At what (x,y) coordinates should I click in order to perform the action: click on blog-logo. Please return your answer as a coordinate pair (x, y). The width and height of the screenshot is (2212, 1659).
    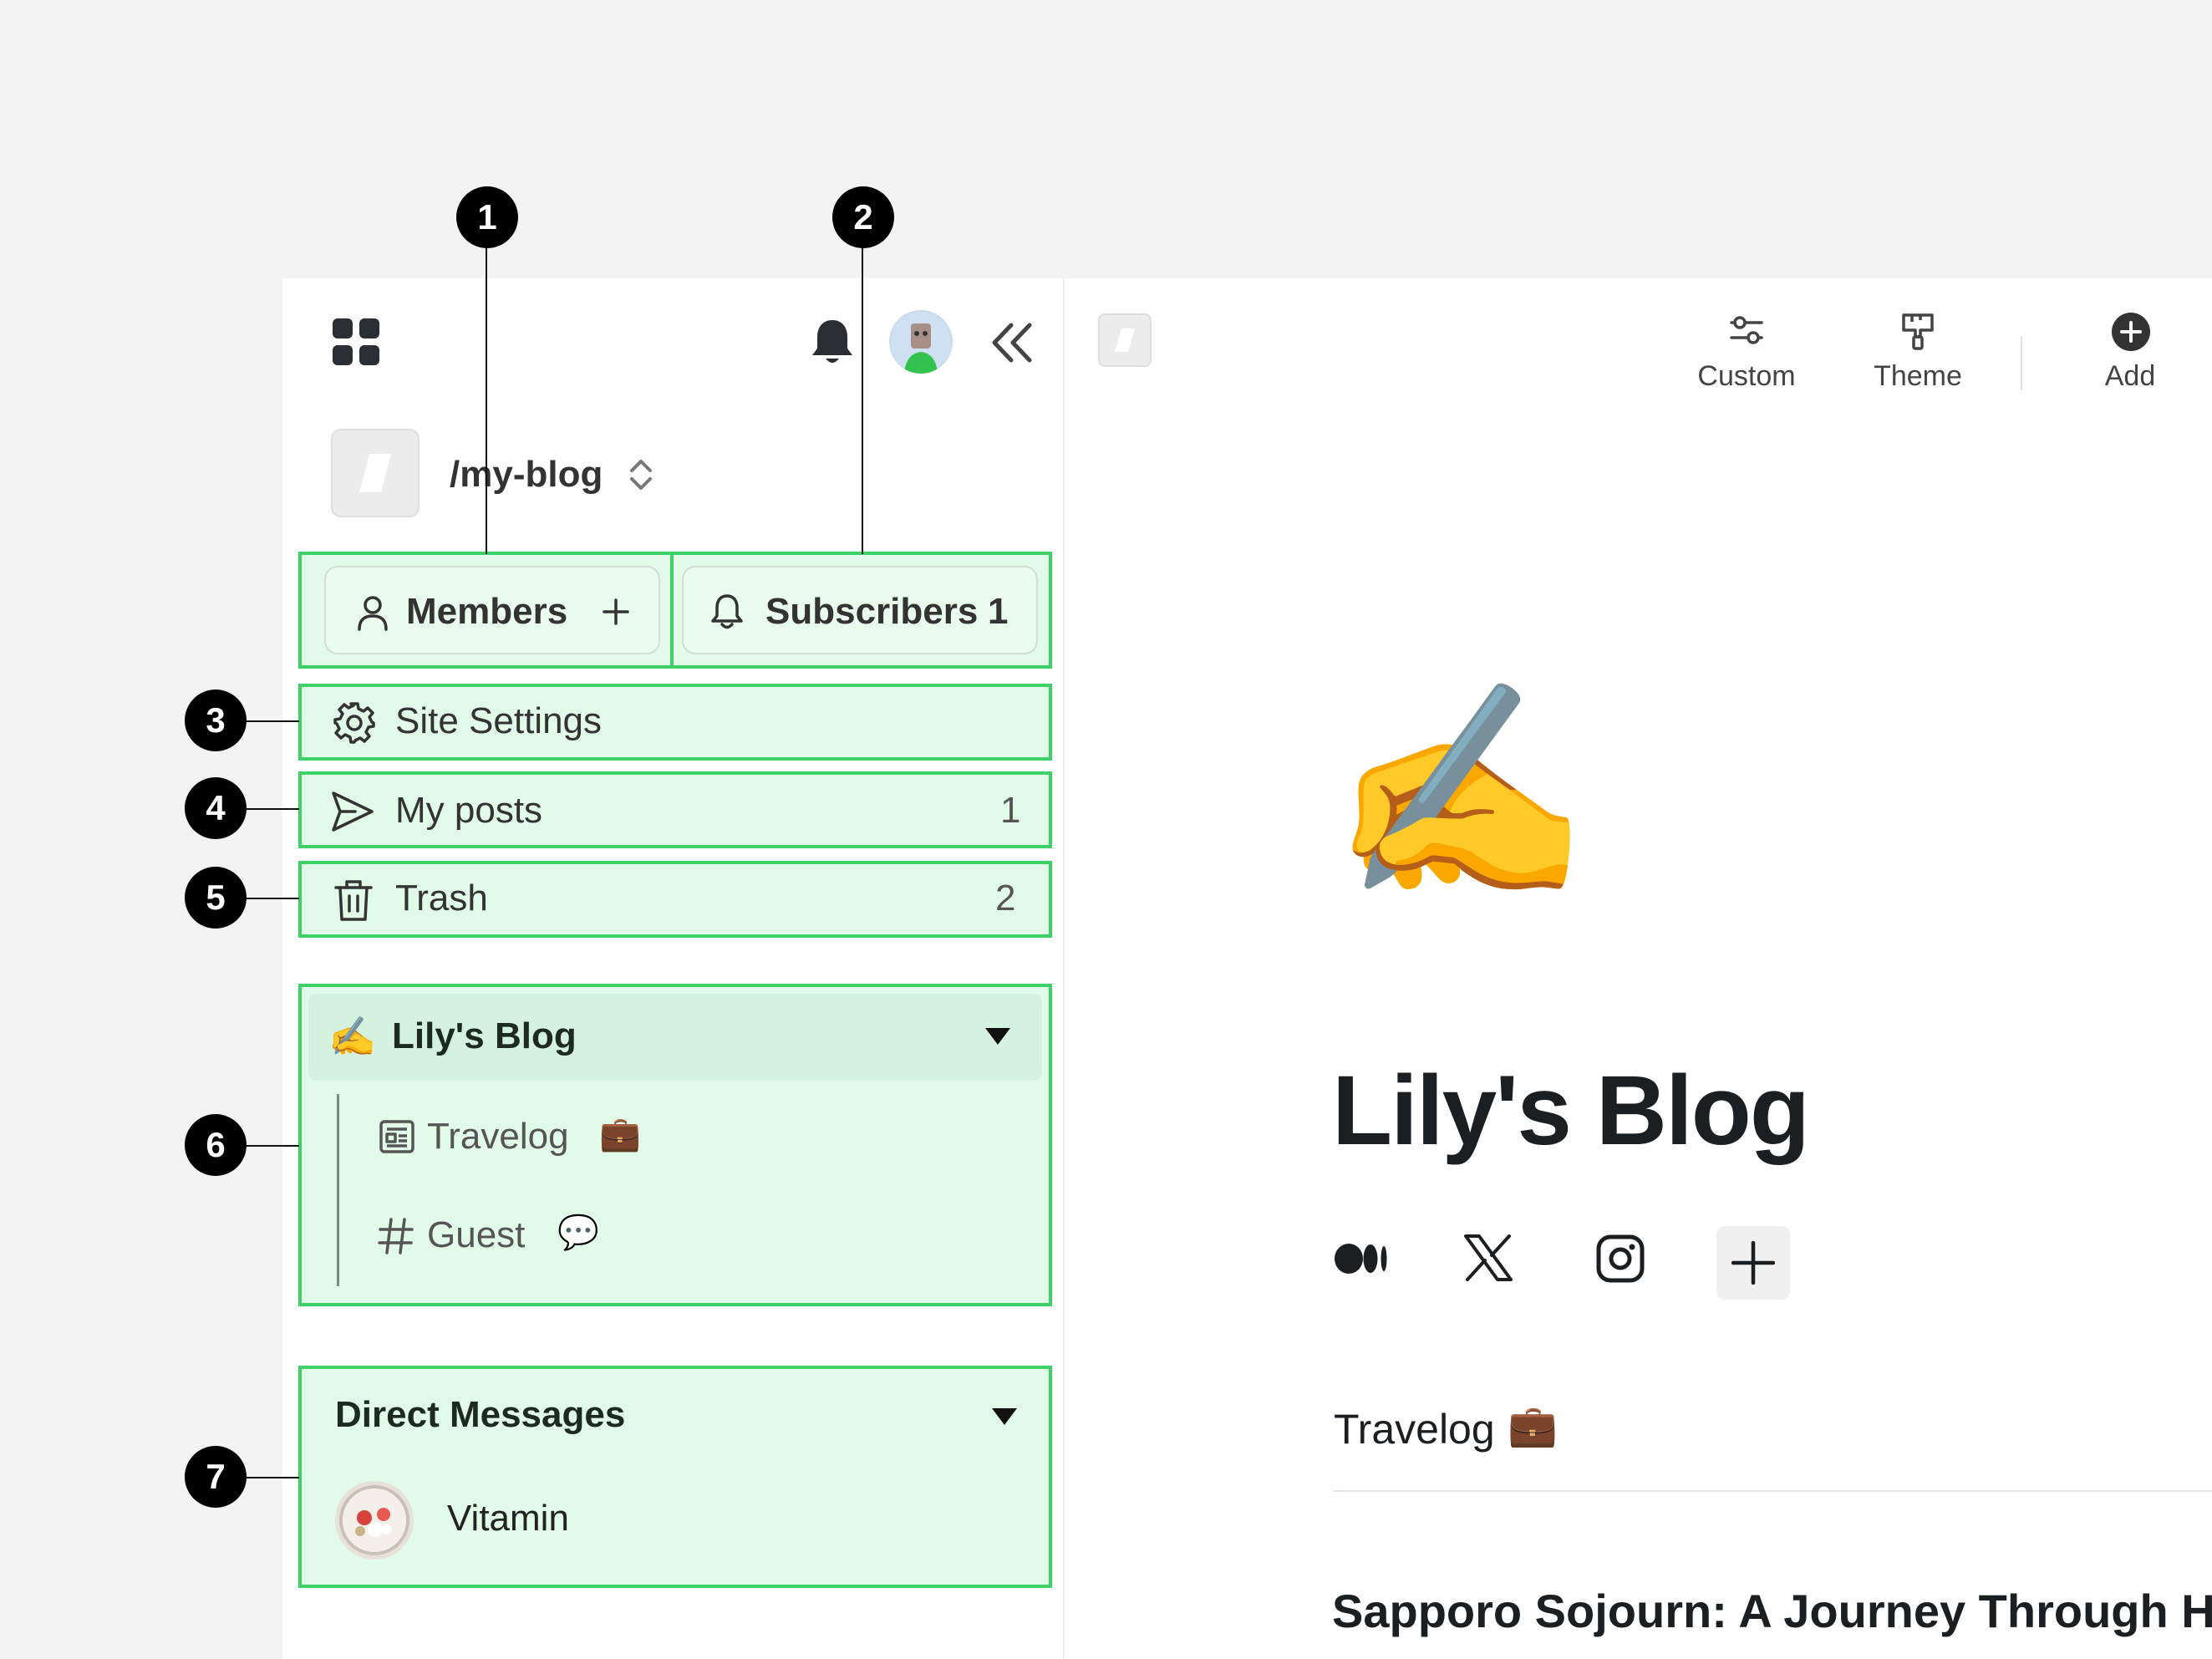
    Looking at the image, I should click on (375, 473).